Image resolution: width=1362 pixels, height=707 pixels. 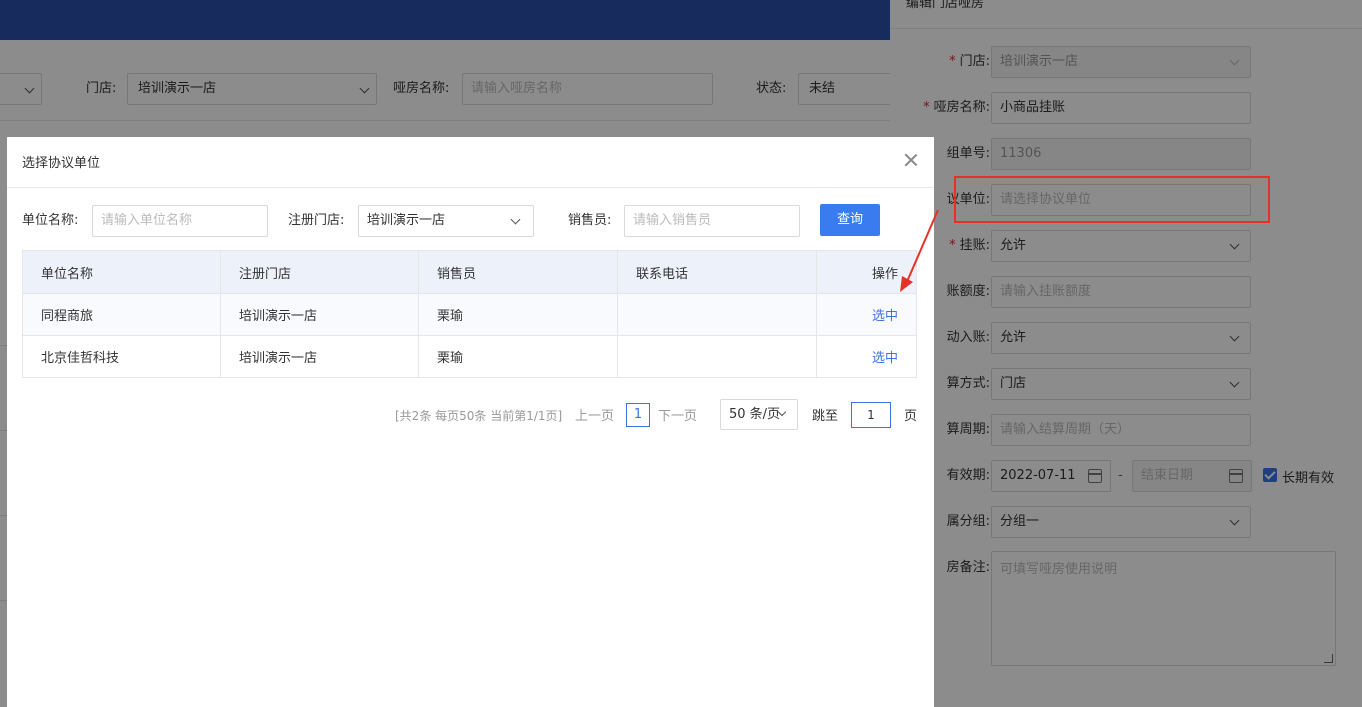 I want to click on prev-page-button: 上一页, so click(x=594, y=414).